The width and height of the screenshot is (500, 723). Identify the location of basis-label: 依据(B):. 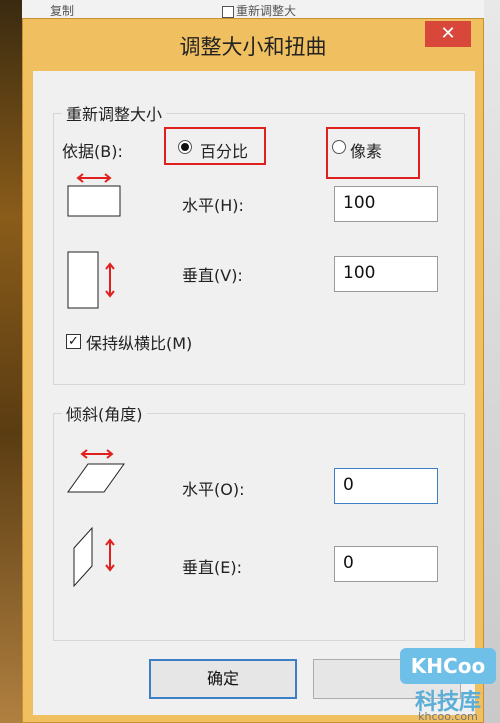
(92, 151).